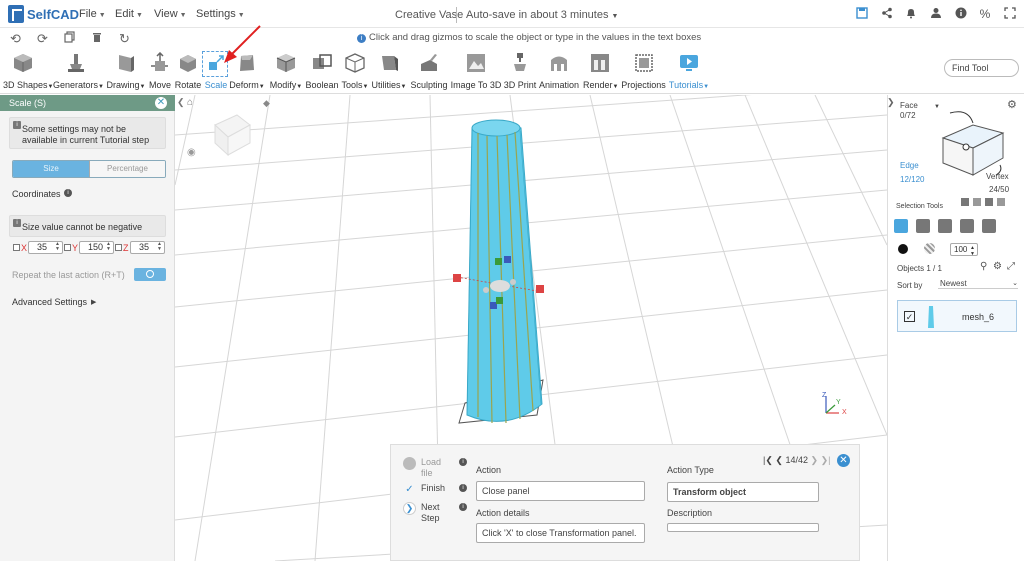 This screenshot has height=561, width=1024. I want to click on menu-settings: Settings ▼, so click(220, 14).